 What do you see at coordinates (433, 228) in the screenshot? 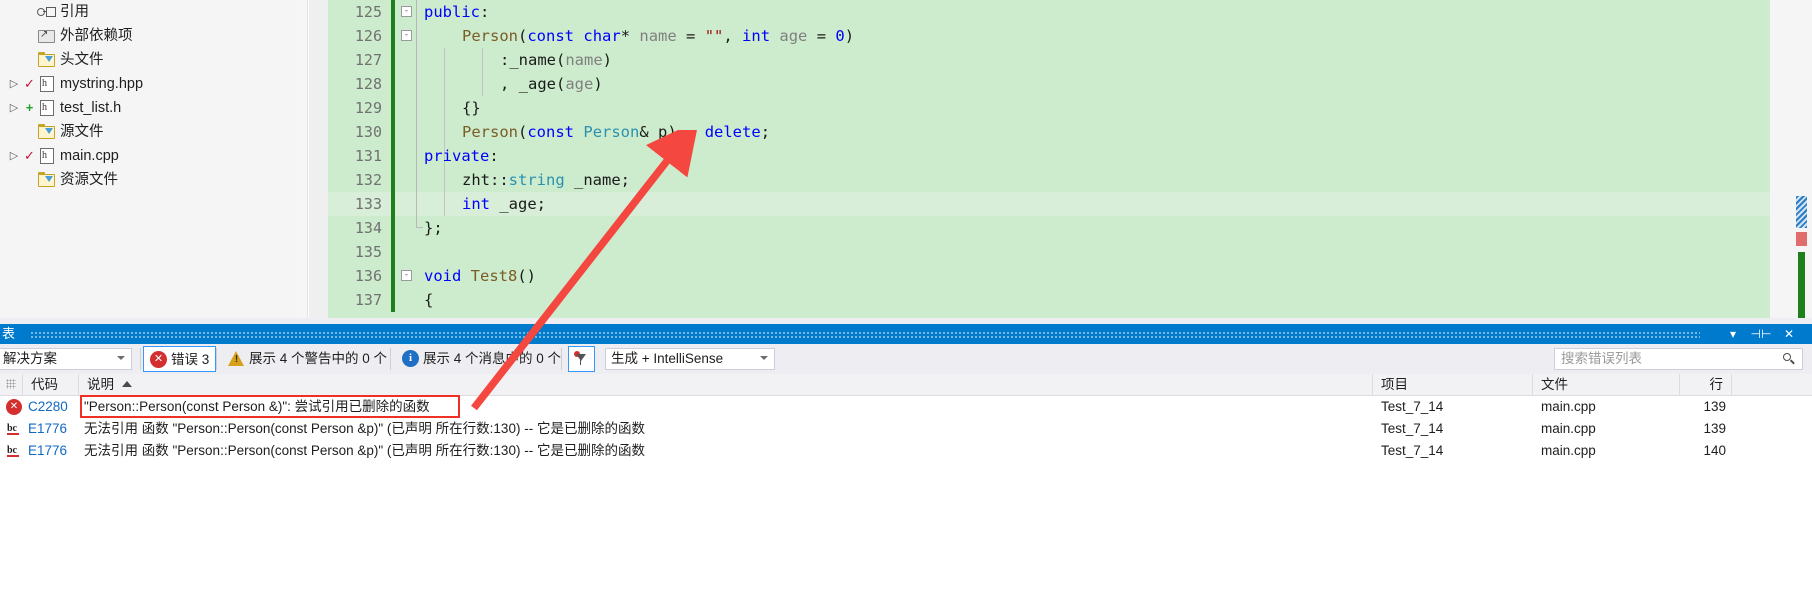
I see `code-line-text: };` at bounding box center [433, 228].